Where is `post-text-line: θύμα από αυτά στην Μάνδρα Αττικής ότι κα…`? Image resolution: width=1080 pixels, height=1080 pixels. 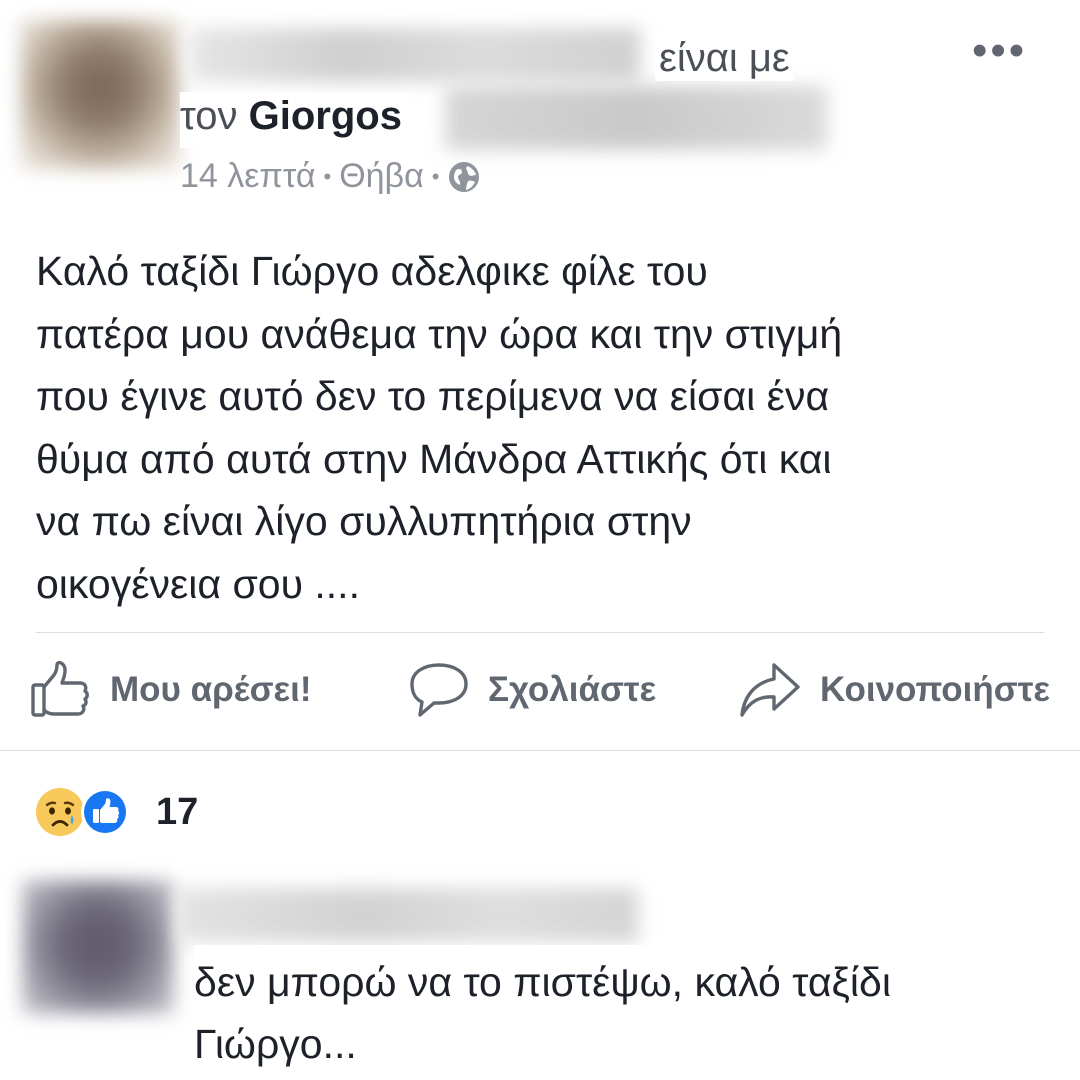 post-text-line: θύμα από αυτά στην Μάνδρα Αττικής ότι κα… is located at coordinates (434, 458).